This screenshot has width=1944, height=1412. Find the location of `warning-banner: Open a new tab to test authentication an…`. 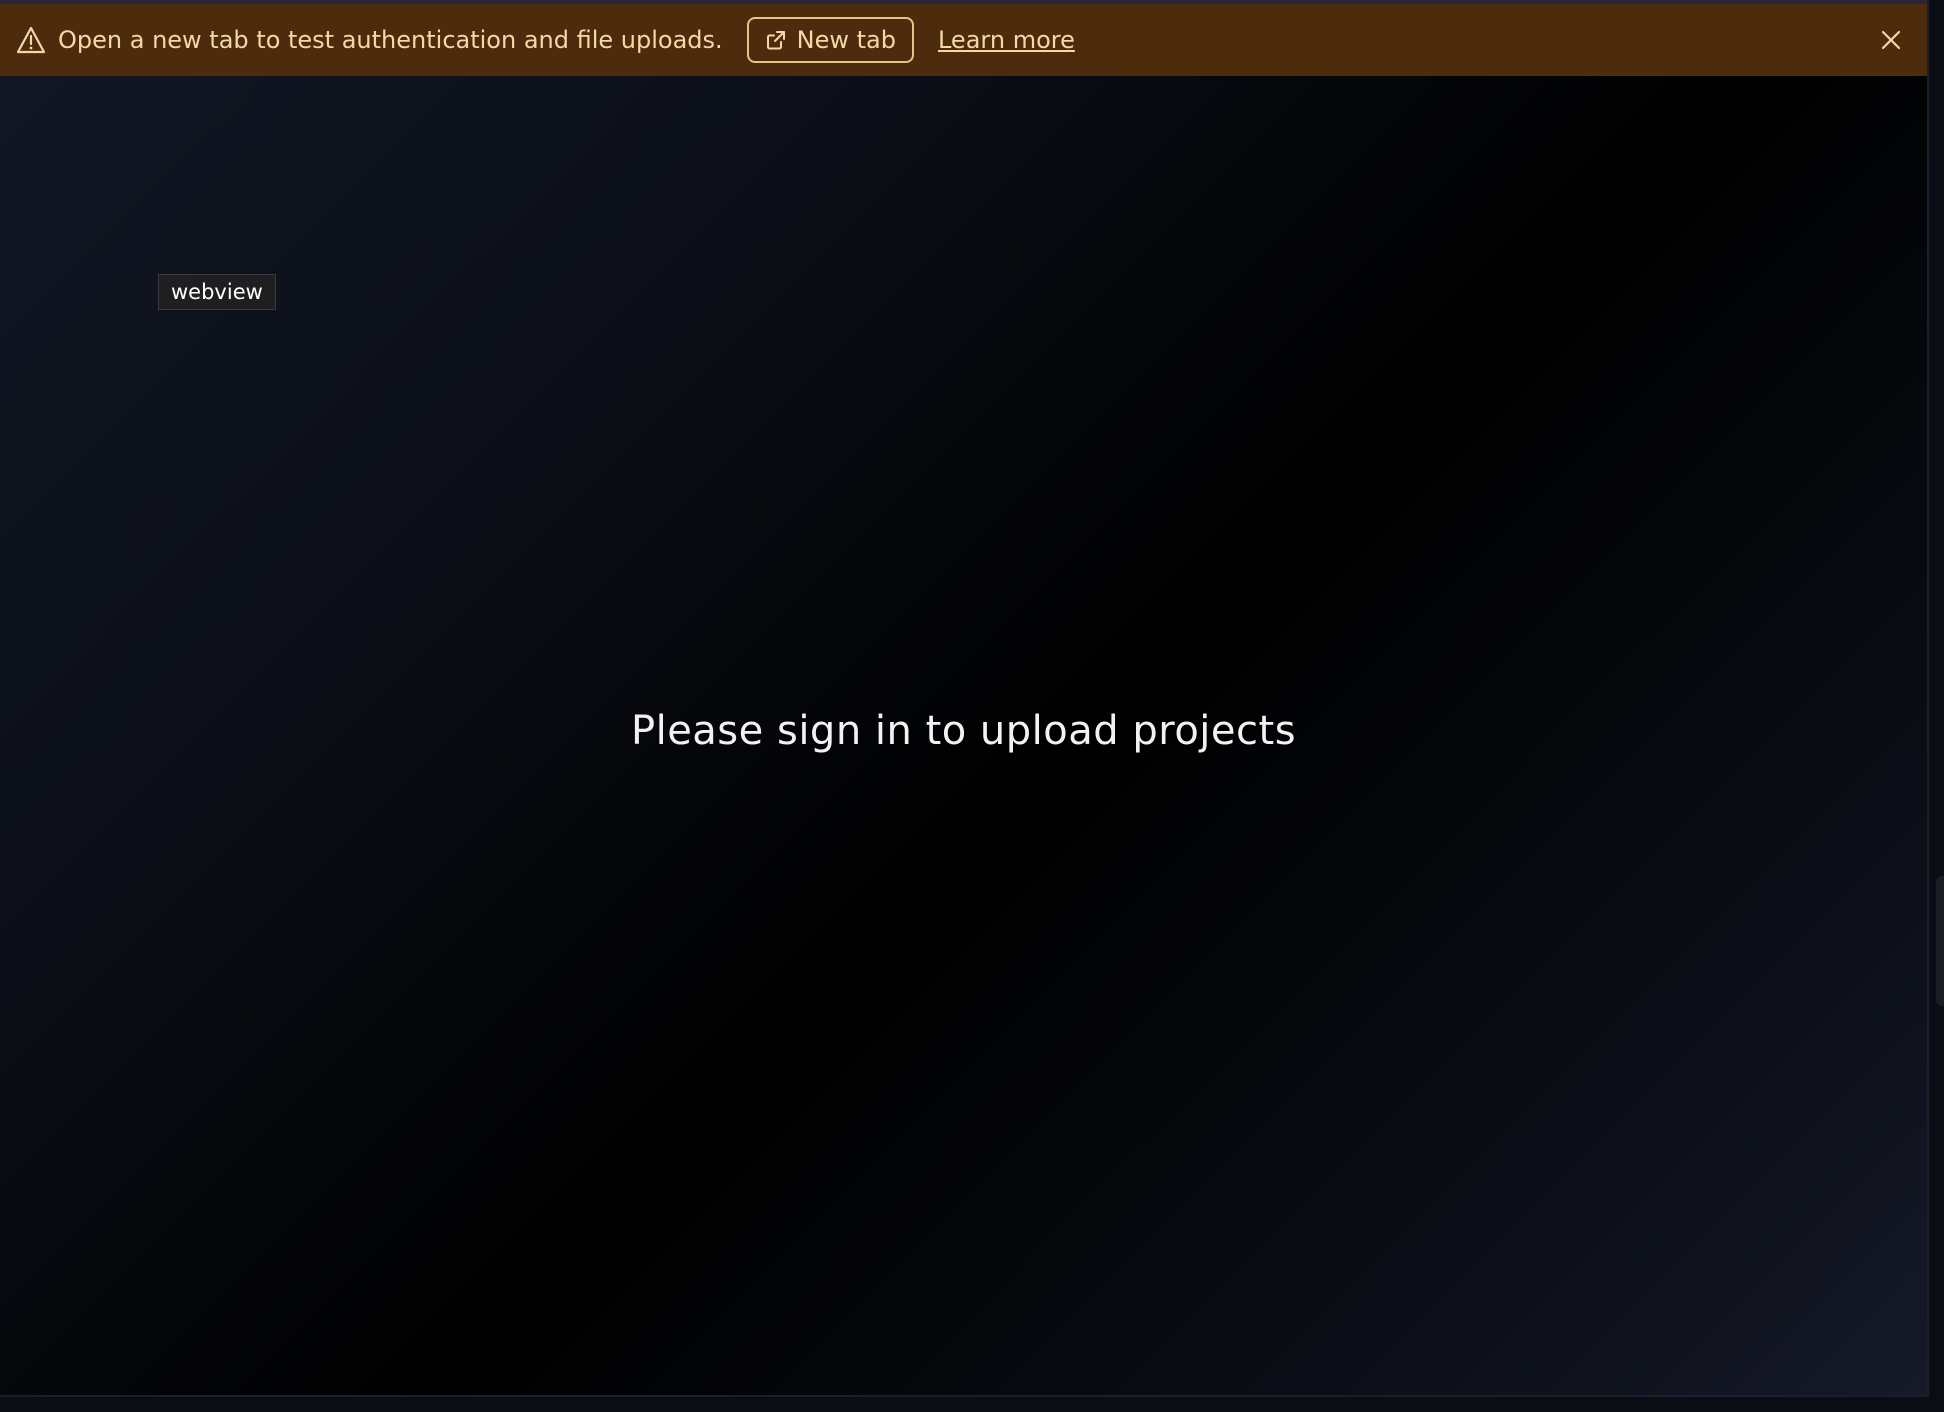

warning-banner: Open a new tab to test authentication an… is located at coordinates (963, 40).